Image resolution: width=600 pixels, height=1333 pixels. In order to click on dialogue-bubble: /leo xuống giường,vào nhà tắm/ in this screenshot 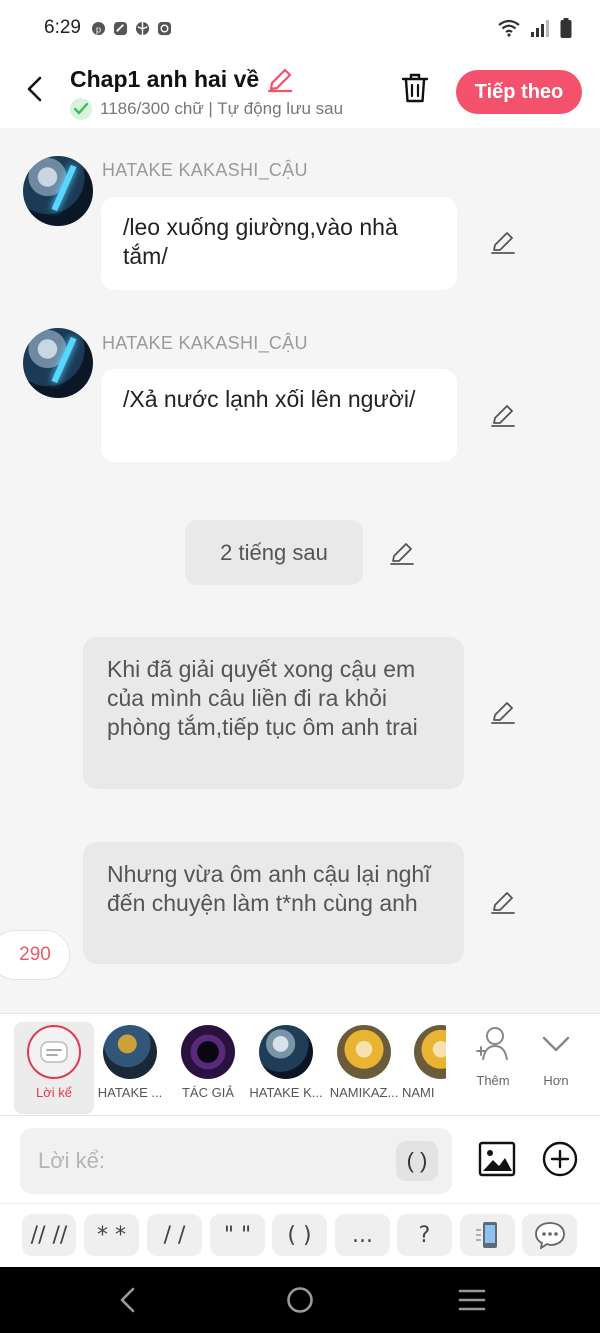, I will do `click(279, 243)`.